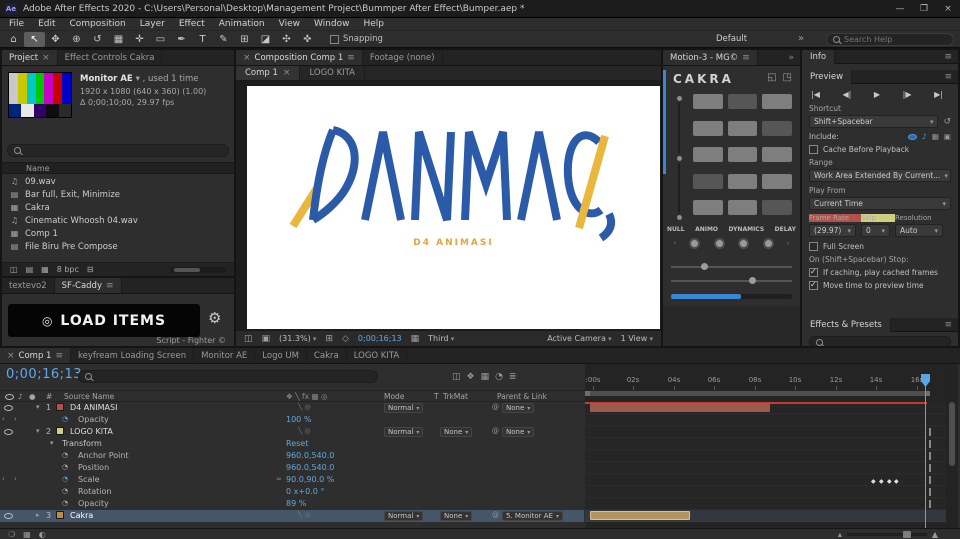 This screenshot has width=960, height=539. Describe the element at coordinates (880, 203) in the screenshot. I see `play-from-dropdown: Current Time` at that location.